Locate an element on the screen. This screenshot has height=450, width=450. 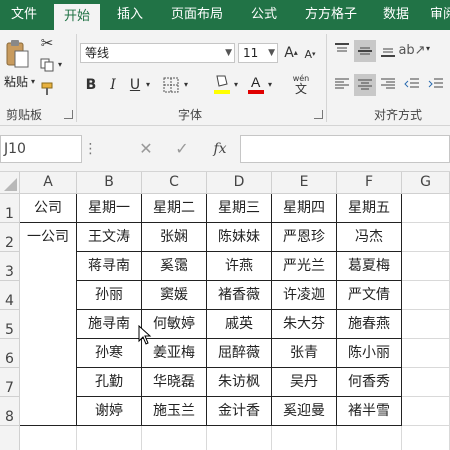
cell-g9 is located at coordinates (426, 438).